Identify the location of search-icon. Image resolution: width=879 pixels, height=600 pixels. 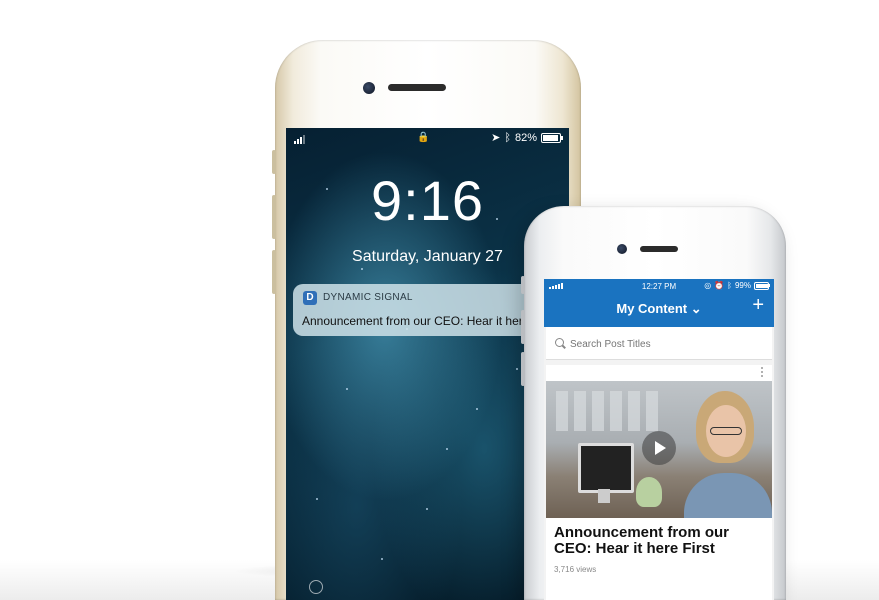
(559, 342).